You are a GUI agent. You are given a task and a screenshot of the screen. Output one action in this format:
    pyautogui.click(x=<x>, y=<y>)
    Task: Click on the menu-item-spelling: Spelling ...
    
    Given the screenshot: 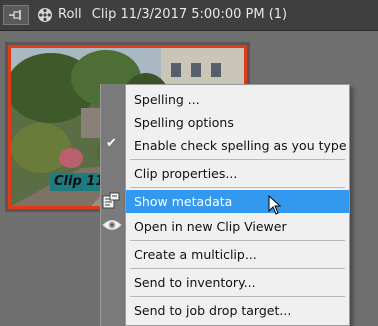 What is the action you would take?
    pyautogui.click(x=237, y=99)
    